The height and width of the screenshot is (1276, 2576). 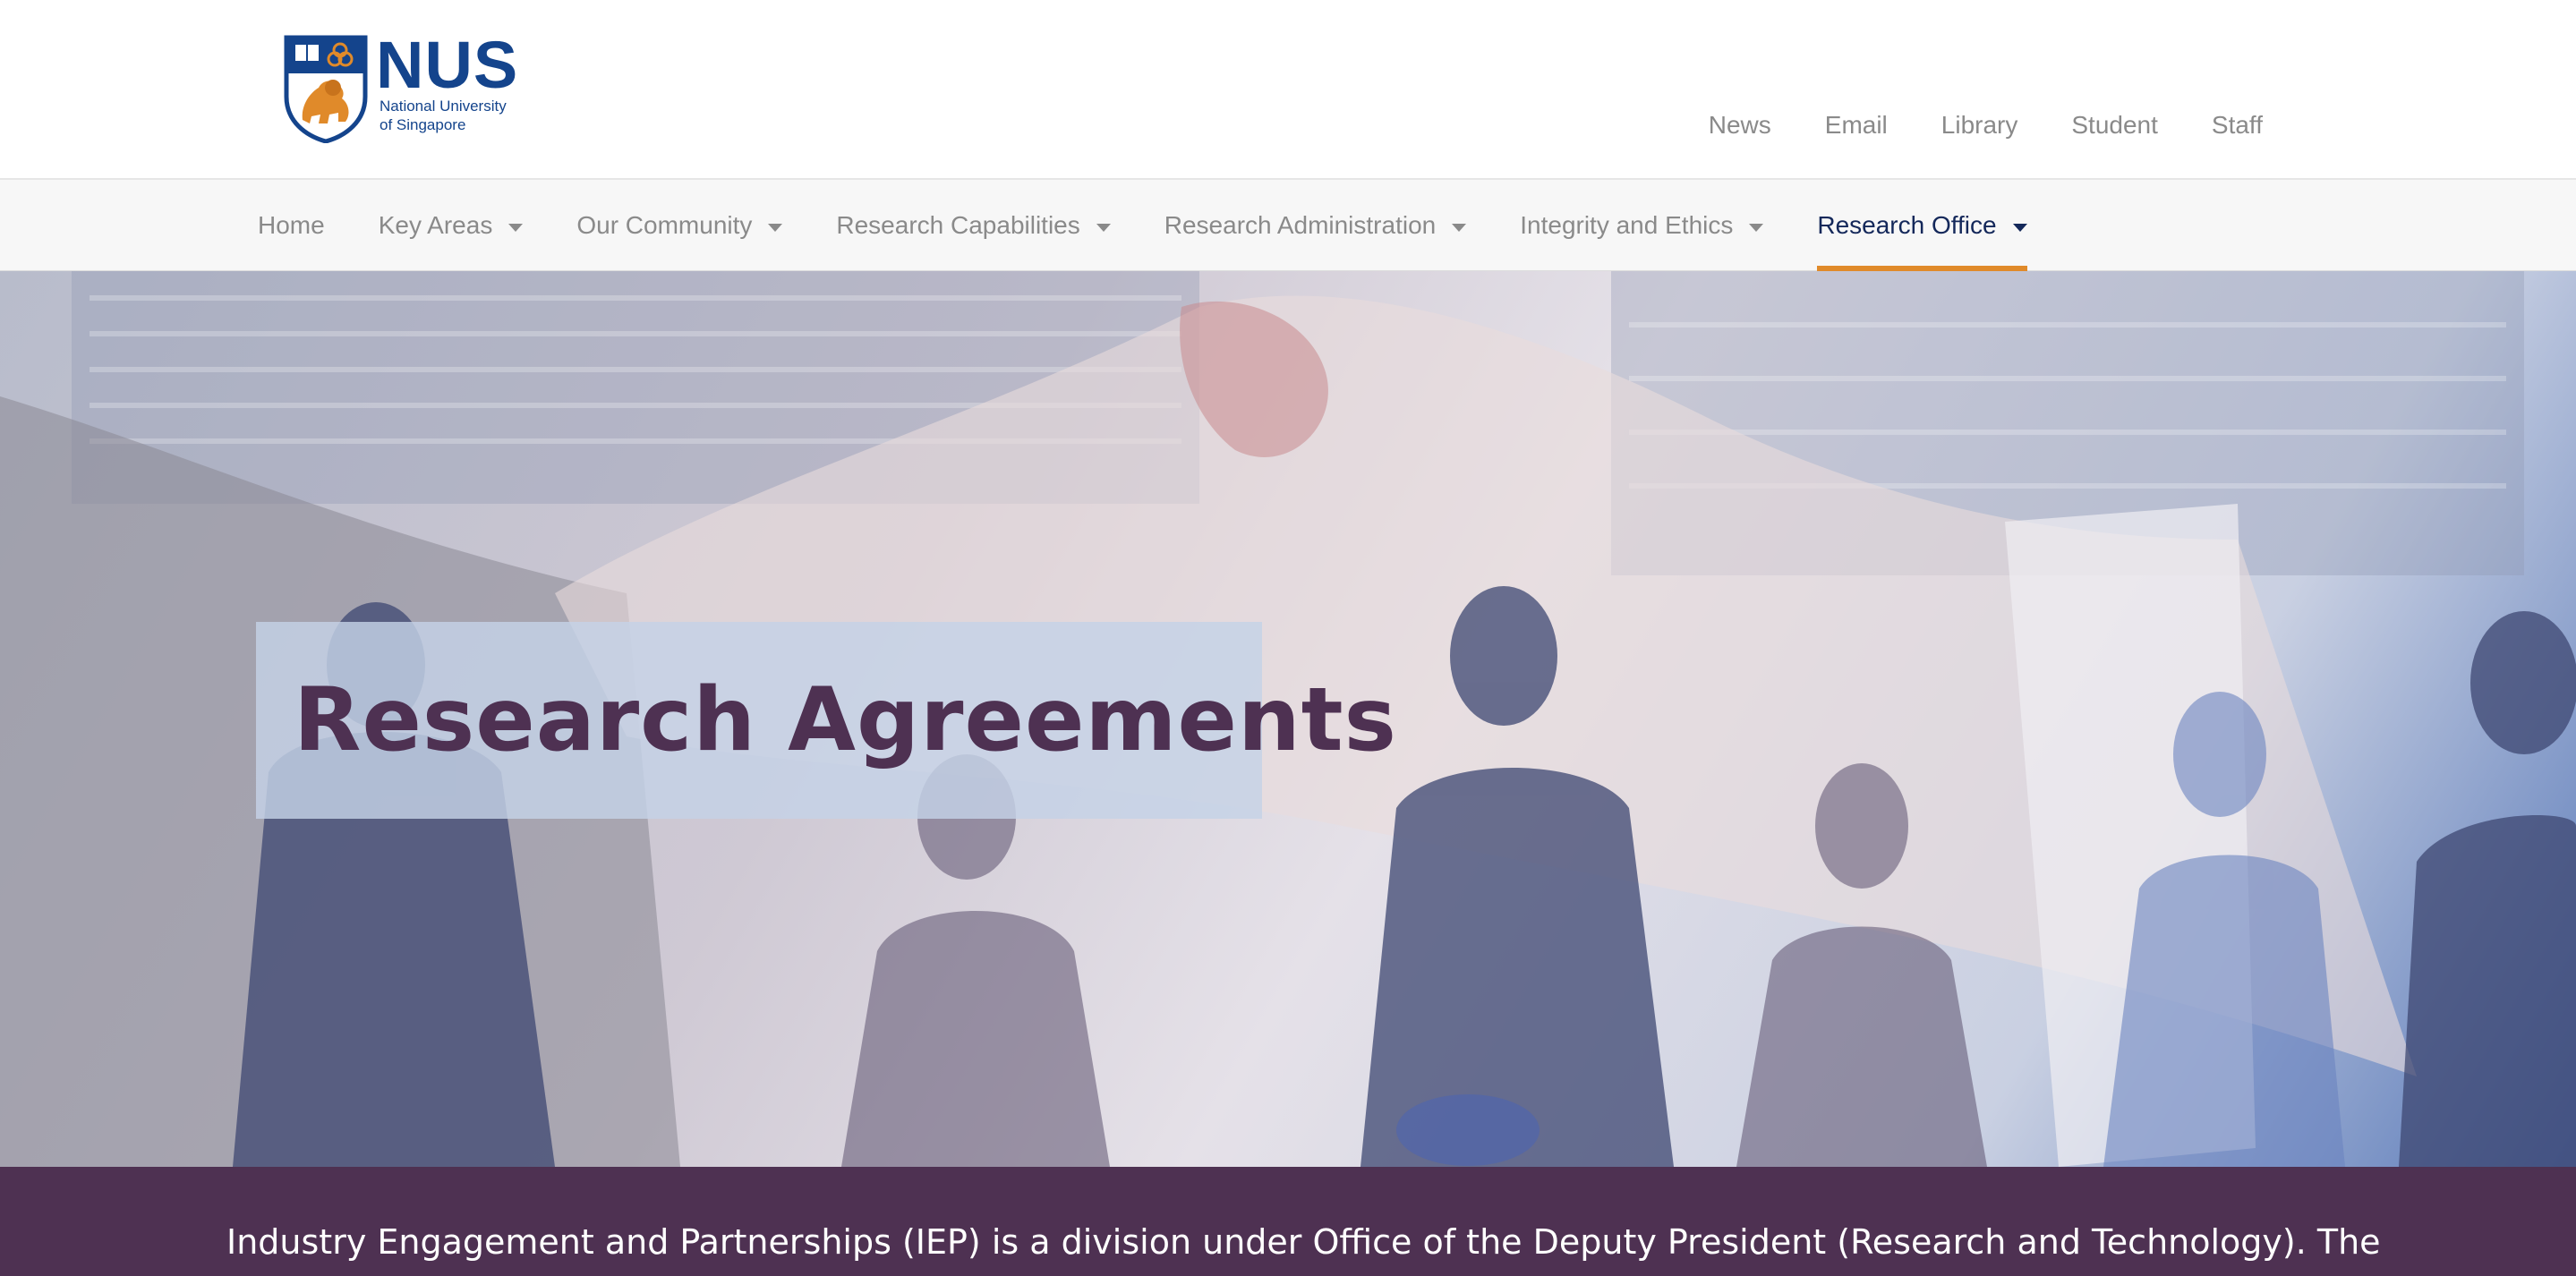 What do you see at coordinates (1300, 225) in the screenshot?
I see `nav-item-label: Research Administration` at bounding box center [1300, 225].